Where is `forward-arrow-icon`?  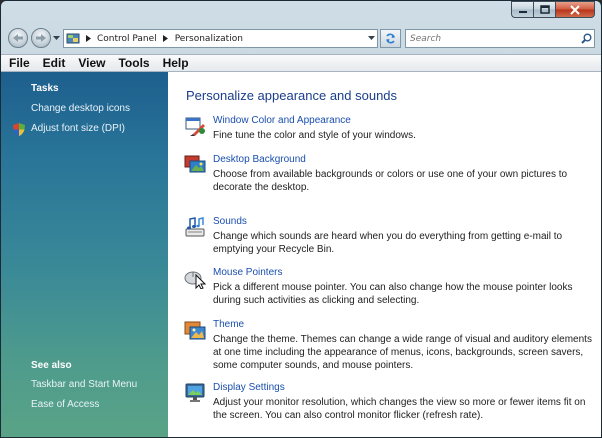 forward-arrow-icon is located at coordinates (41, 38).